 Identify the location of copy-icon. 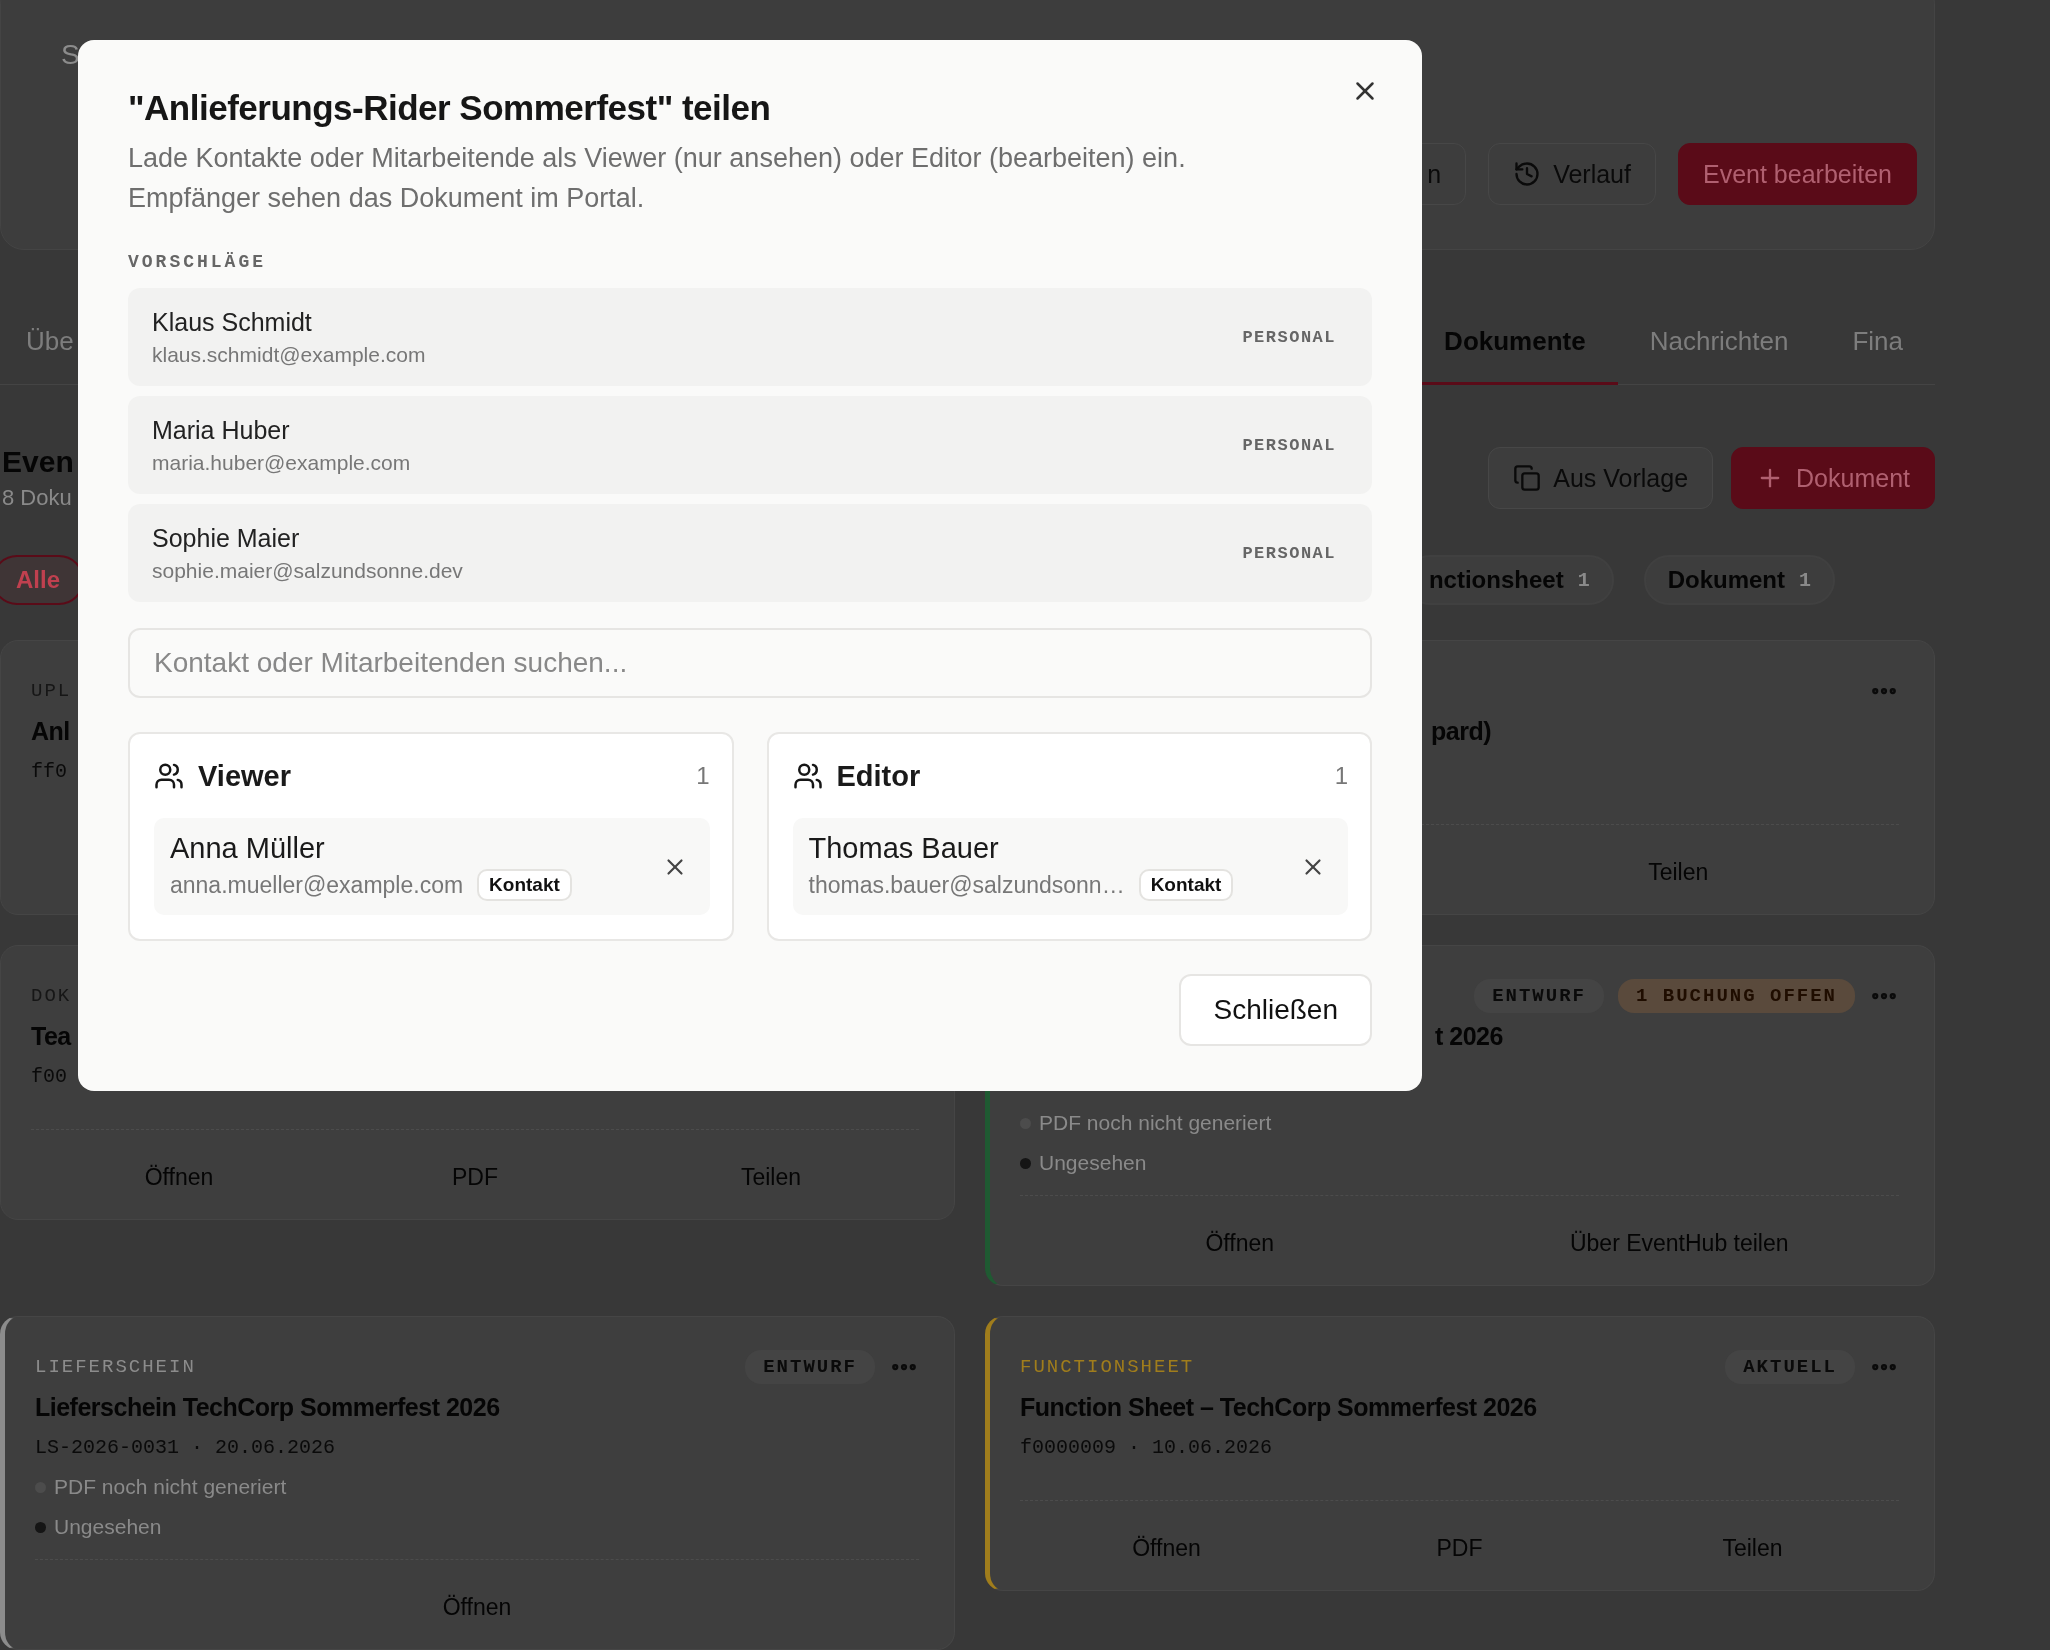
(1527, 478).